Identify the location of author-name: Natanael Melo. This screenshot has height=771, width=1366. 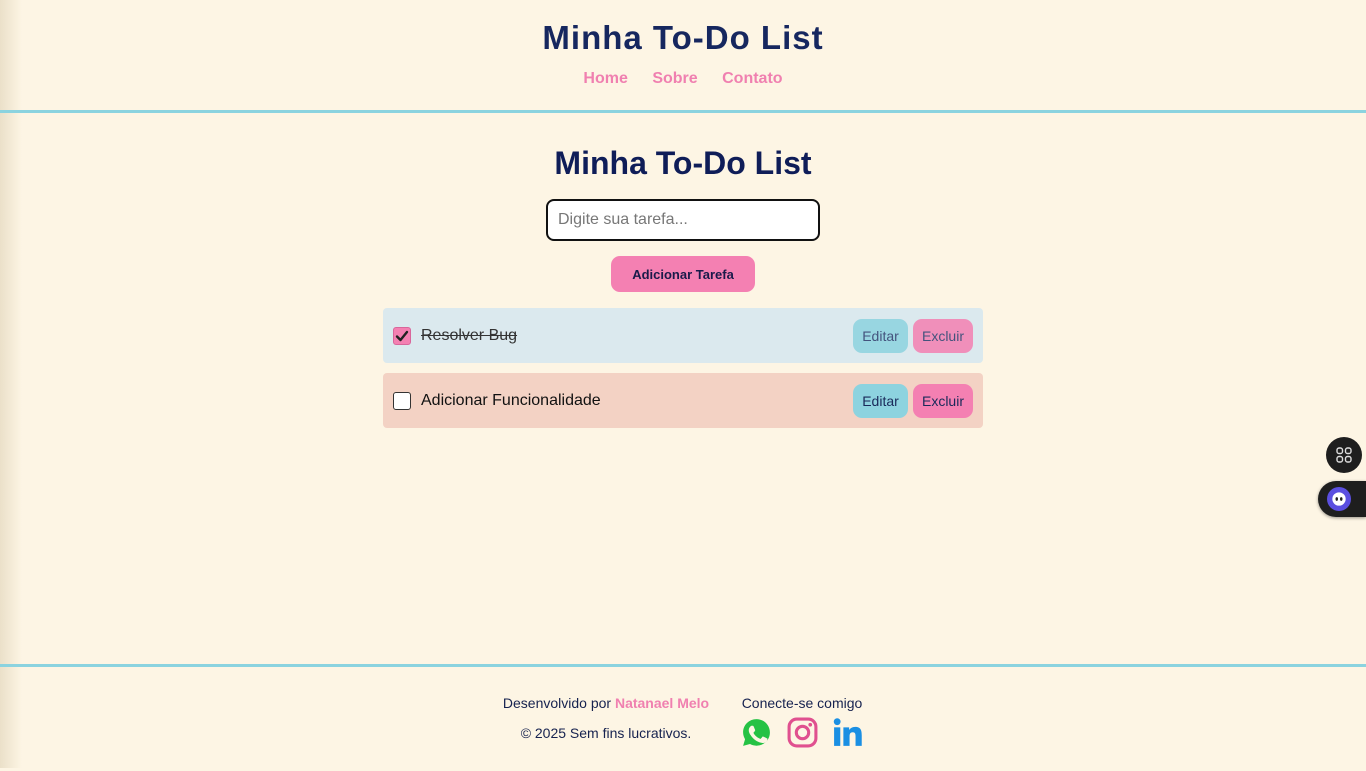
(662, 703).